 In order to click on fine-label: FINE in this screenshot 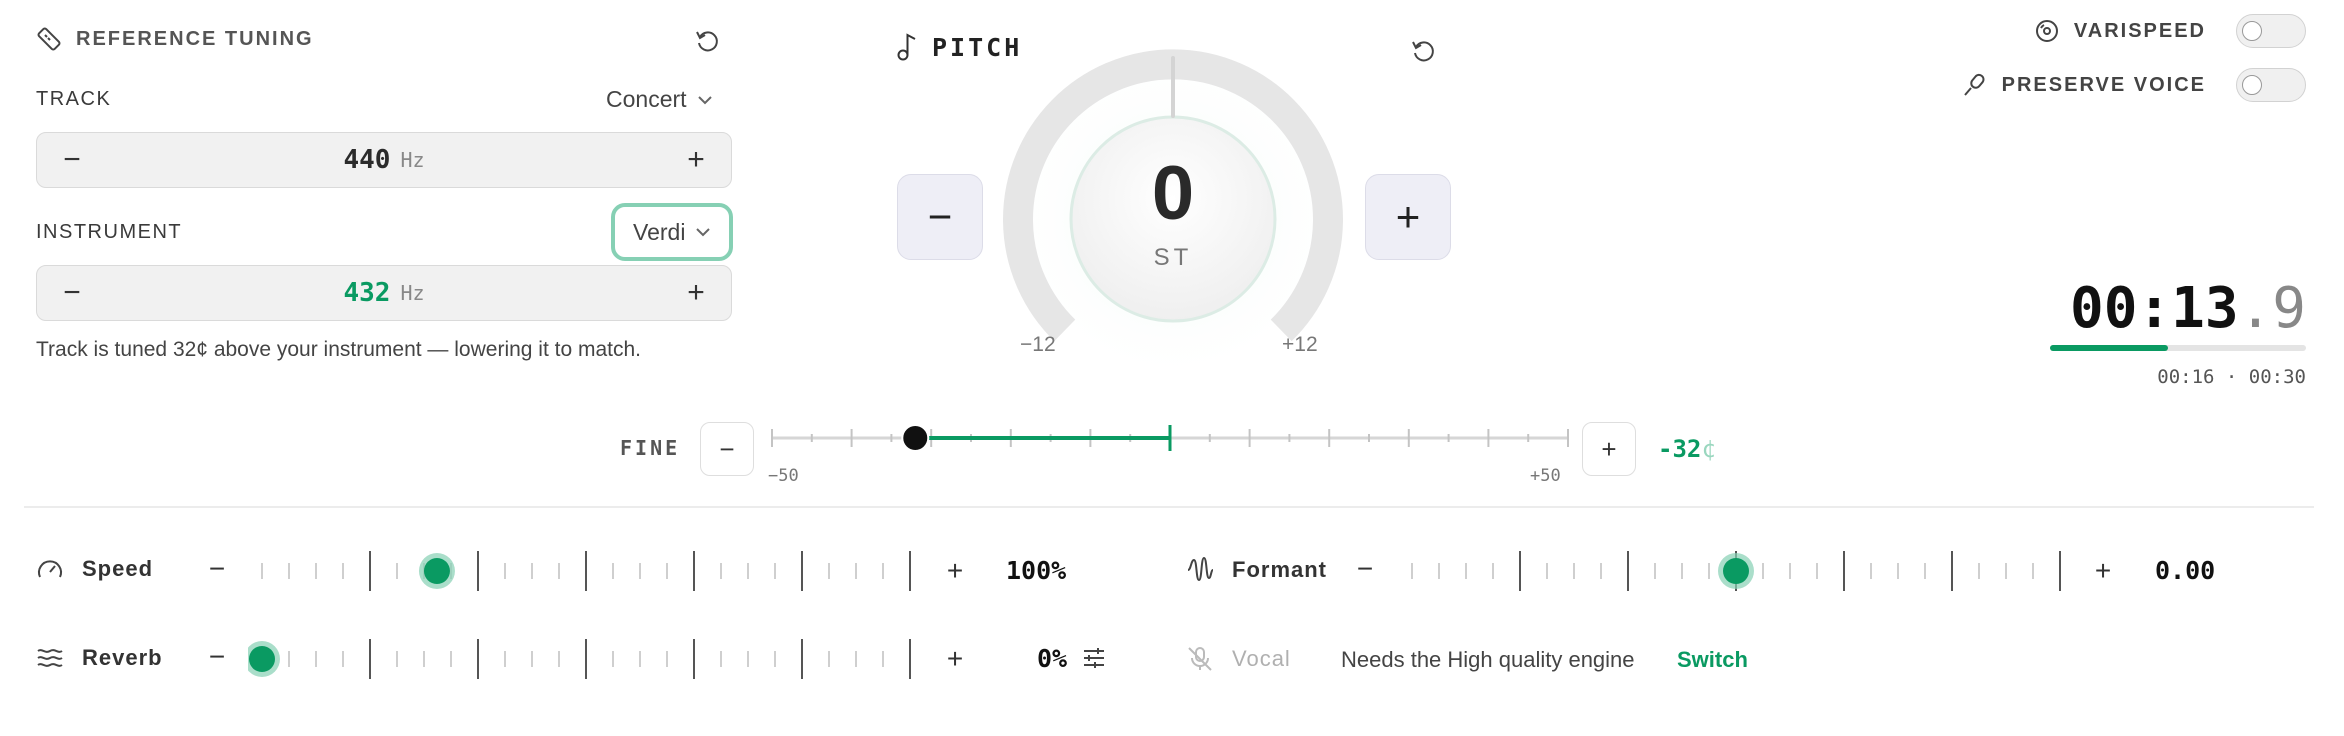, I will do `click(650, 448)`.